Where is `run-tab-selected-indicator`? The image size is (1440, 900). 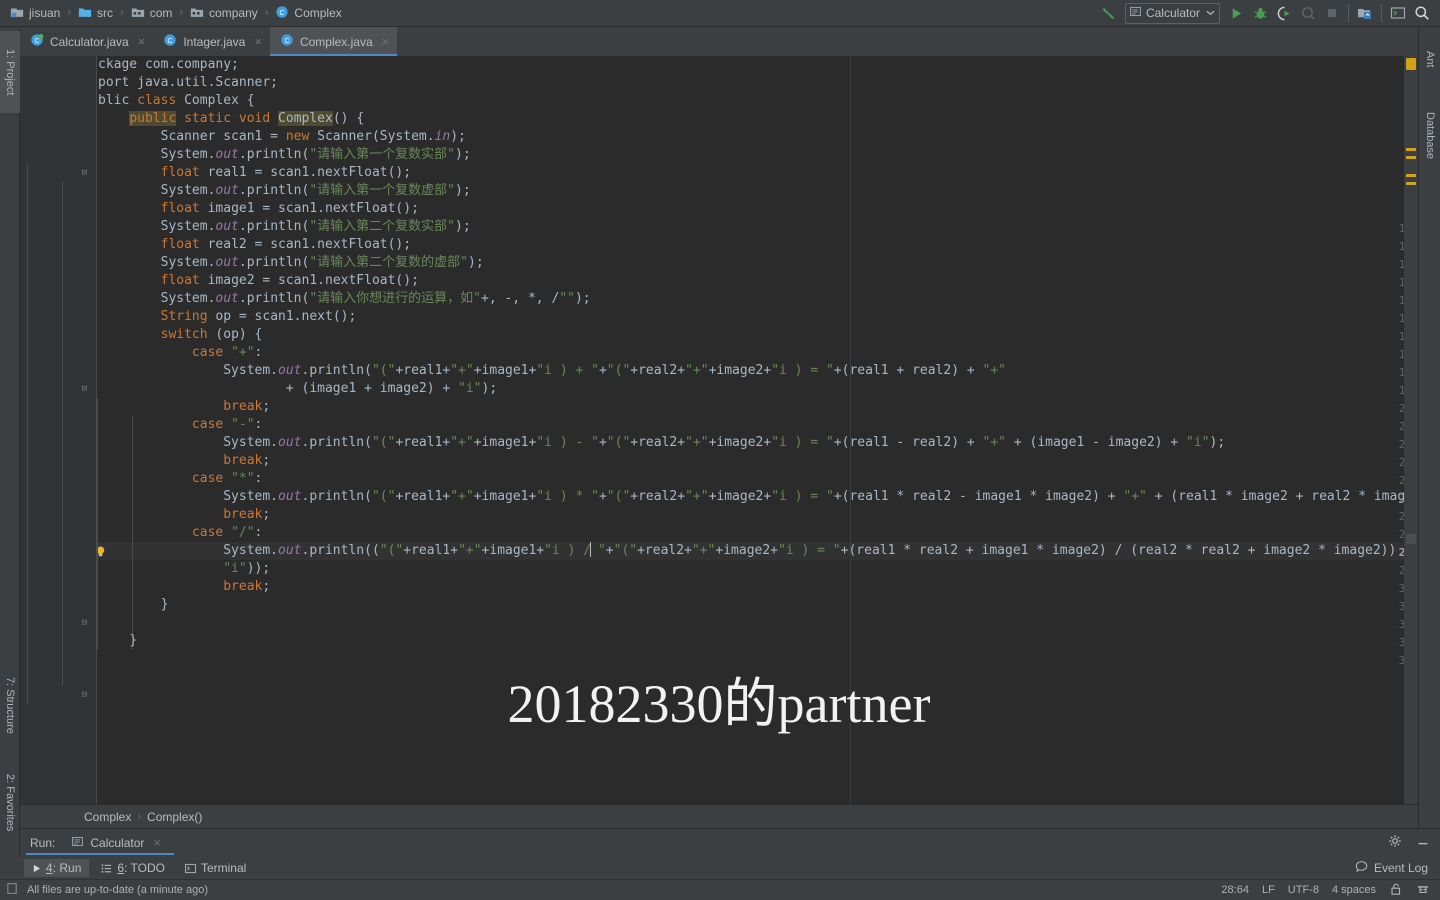
run-tab-selected-indicator is located at coordinates (100, 854).